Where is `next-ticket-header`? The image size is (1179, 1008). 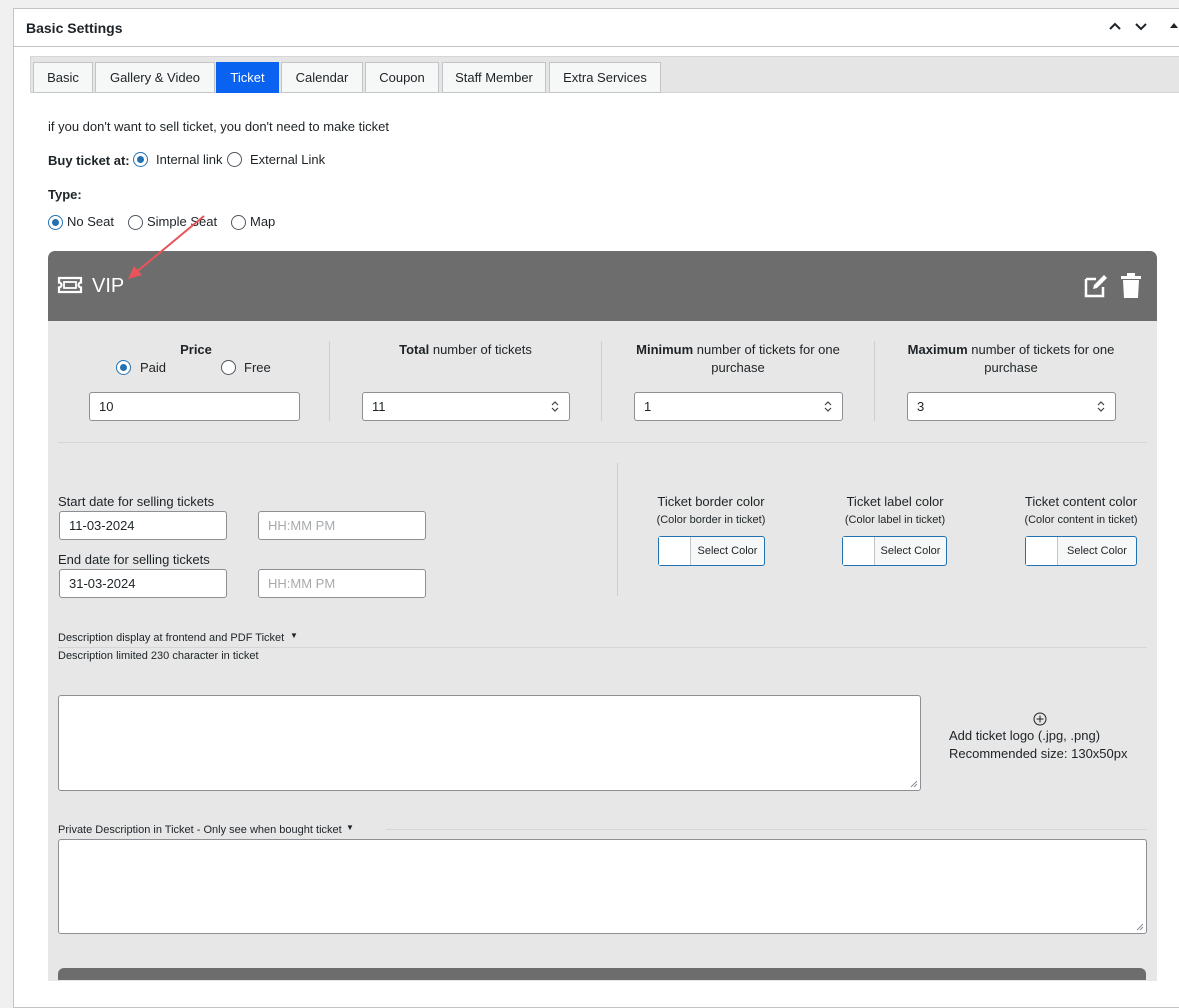
next-ticket-header is located at coordinates (602, 974).